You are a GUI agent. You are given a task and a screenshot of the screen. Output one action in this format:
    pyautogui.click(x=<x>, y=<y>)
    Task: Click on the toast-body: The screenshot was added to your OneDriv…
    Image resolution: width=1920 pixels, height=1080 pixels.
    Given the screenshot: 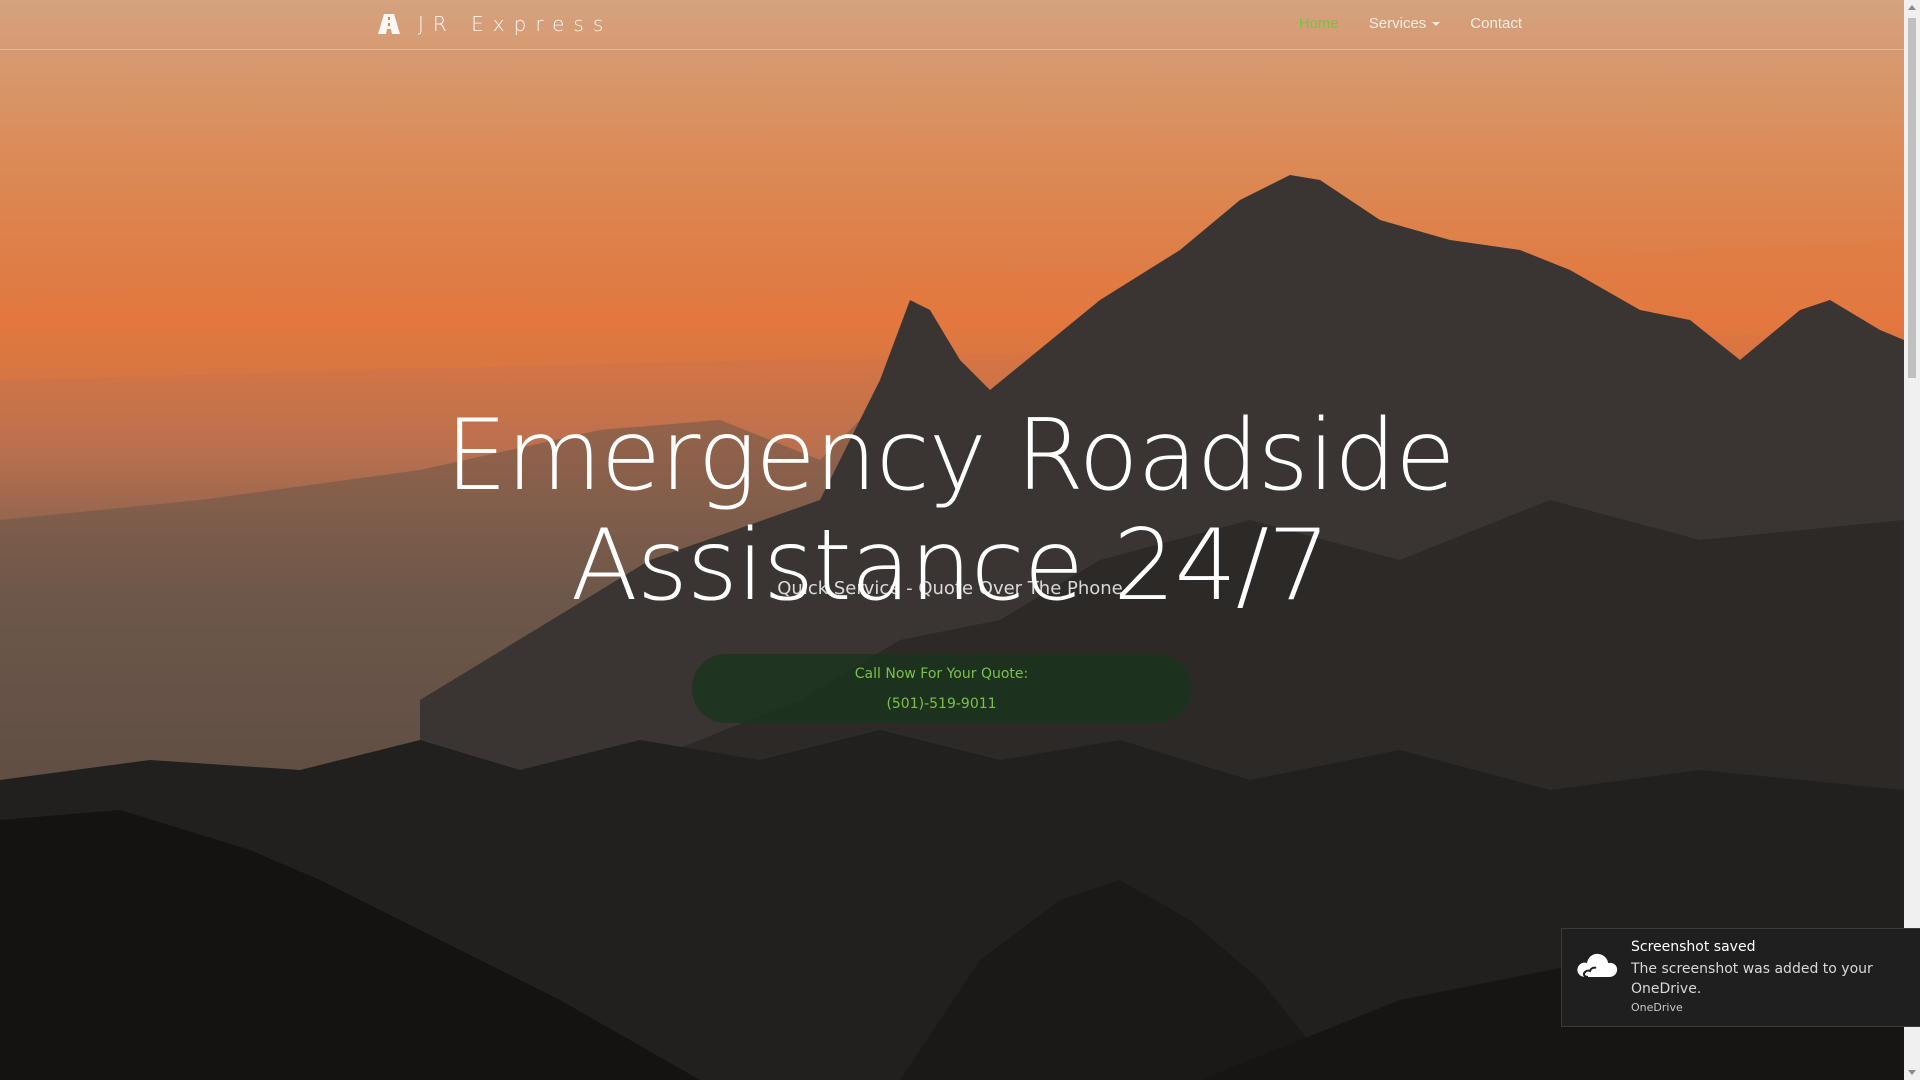 What is the action you would take?
    pyautogui.click(x=1752, y=979)
    